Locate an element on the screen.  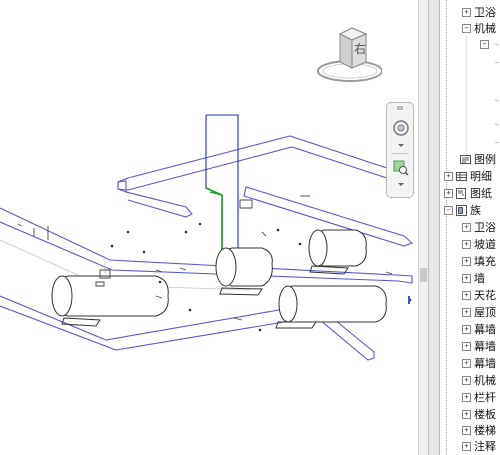
tree-item-family-ceiling: + 天花 is located at coordinates (479, 295).